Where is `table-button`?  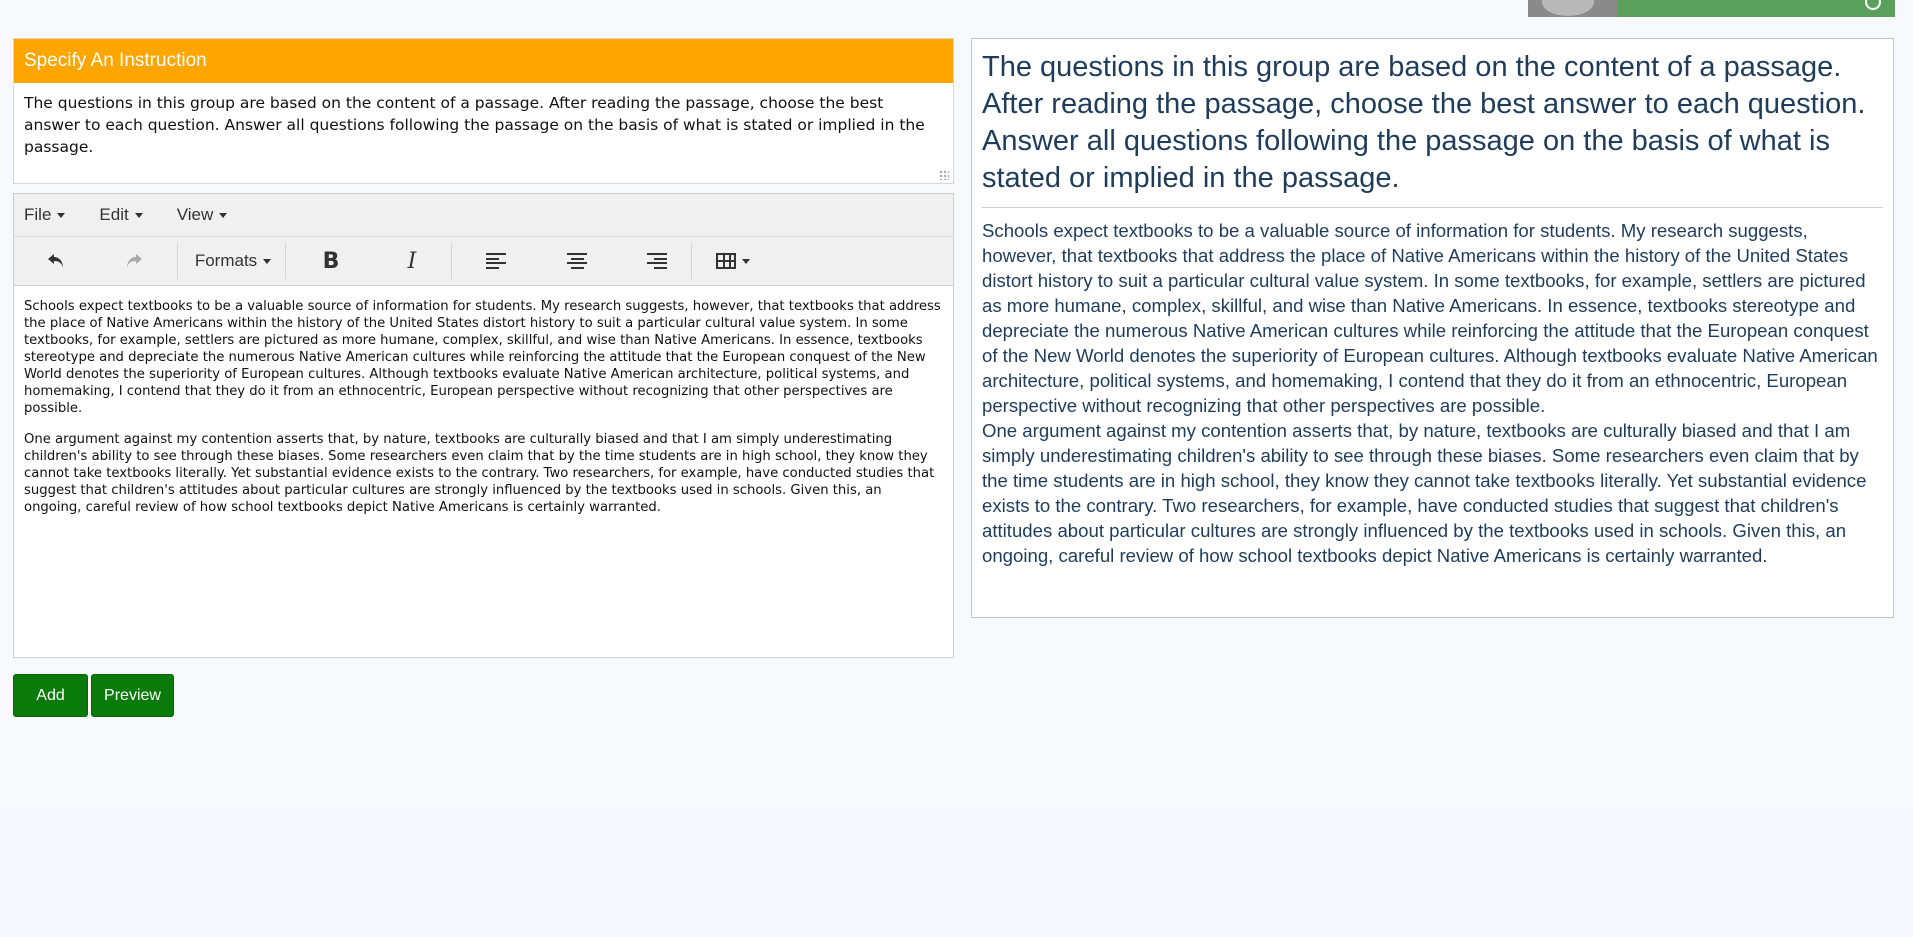 table-button is located at coordinates (733, 261).